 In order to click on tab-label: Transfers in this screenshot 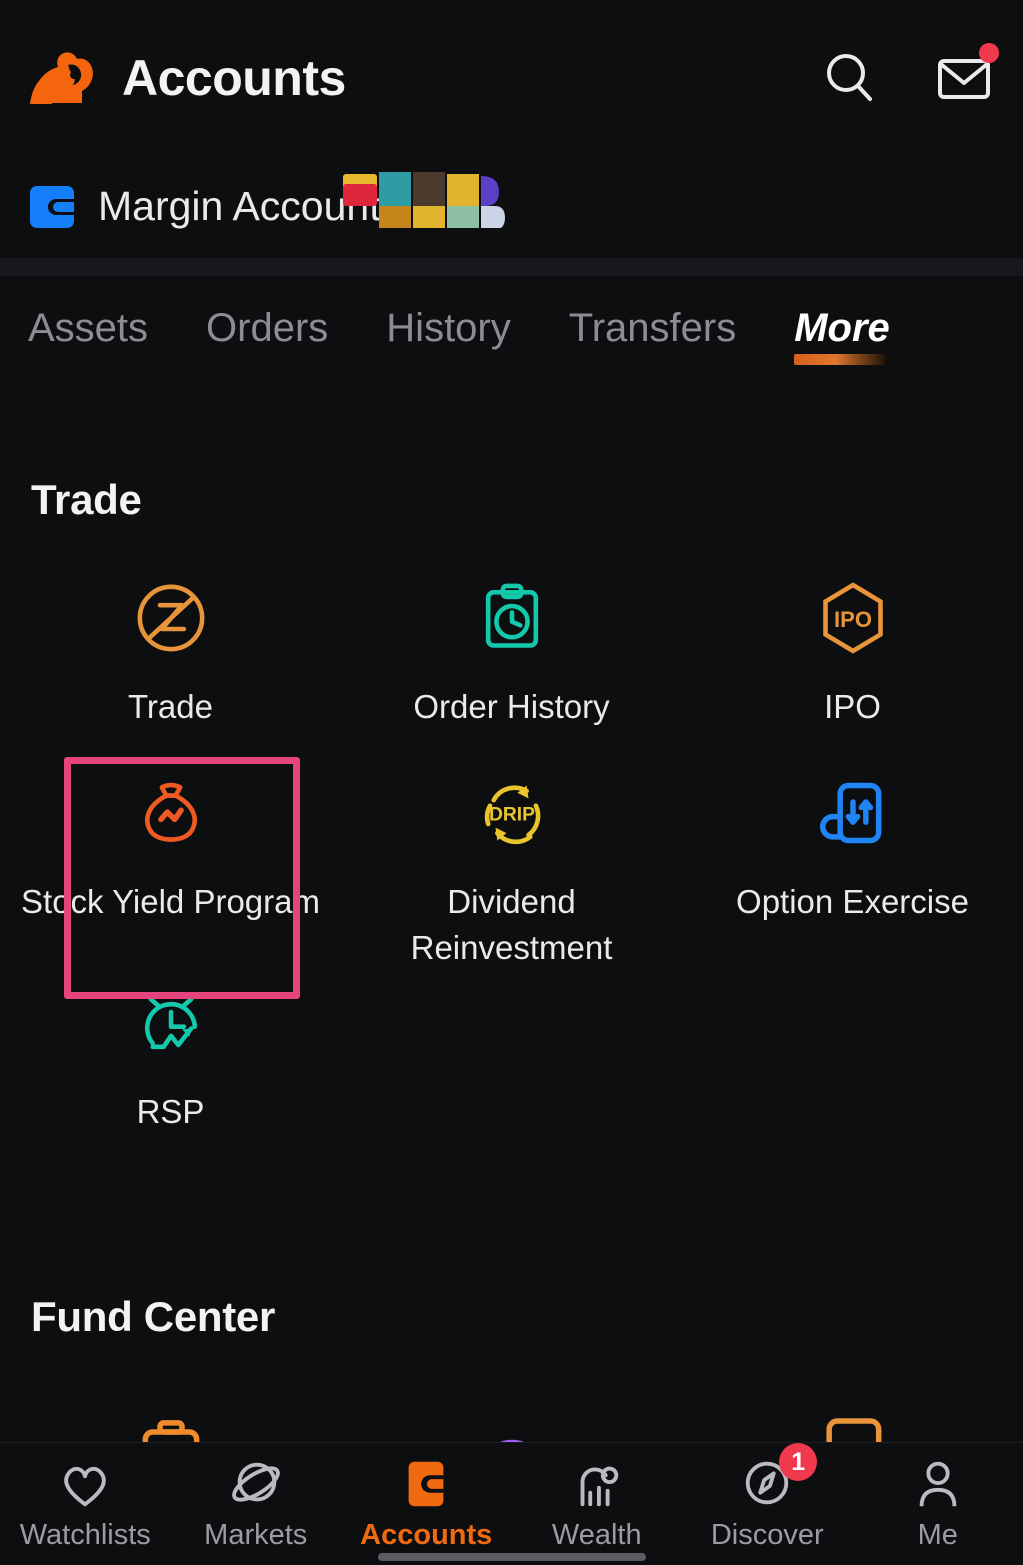, I will do `click(652, 327)`.